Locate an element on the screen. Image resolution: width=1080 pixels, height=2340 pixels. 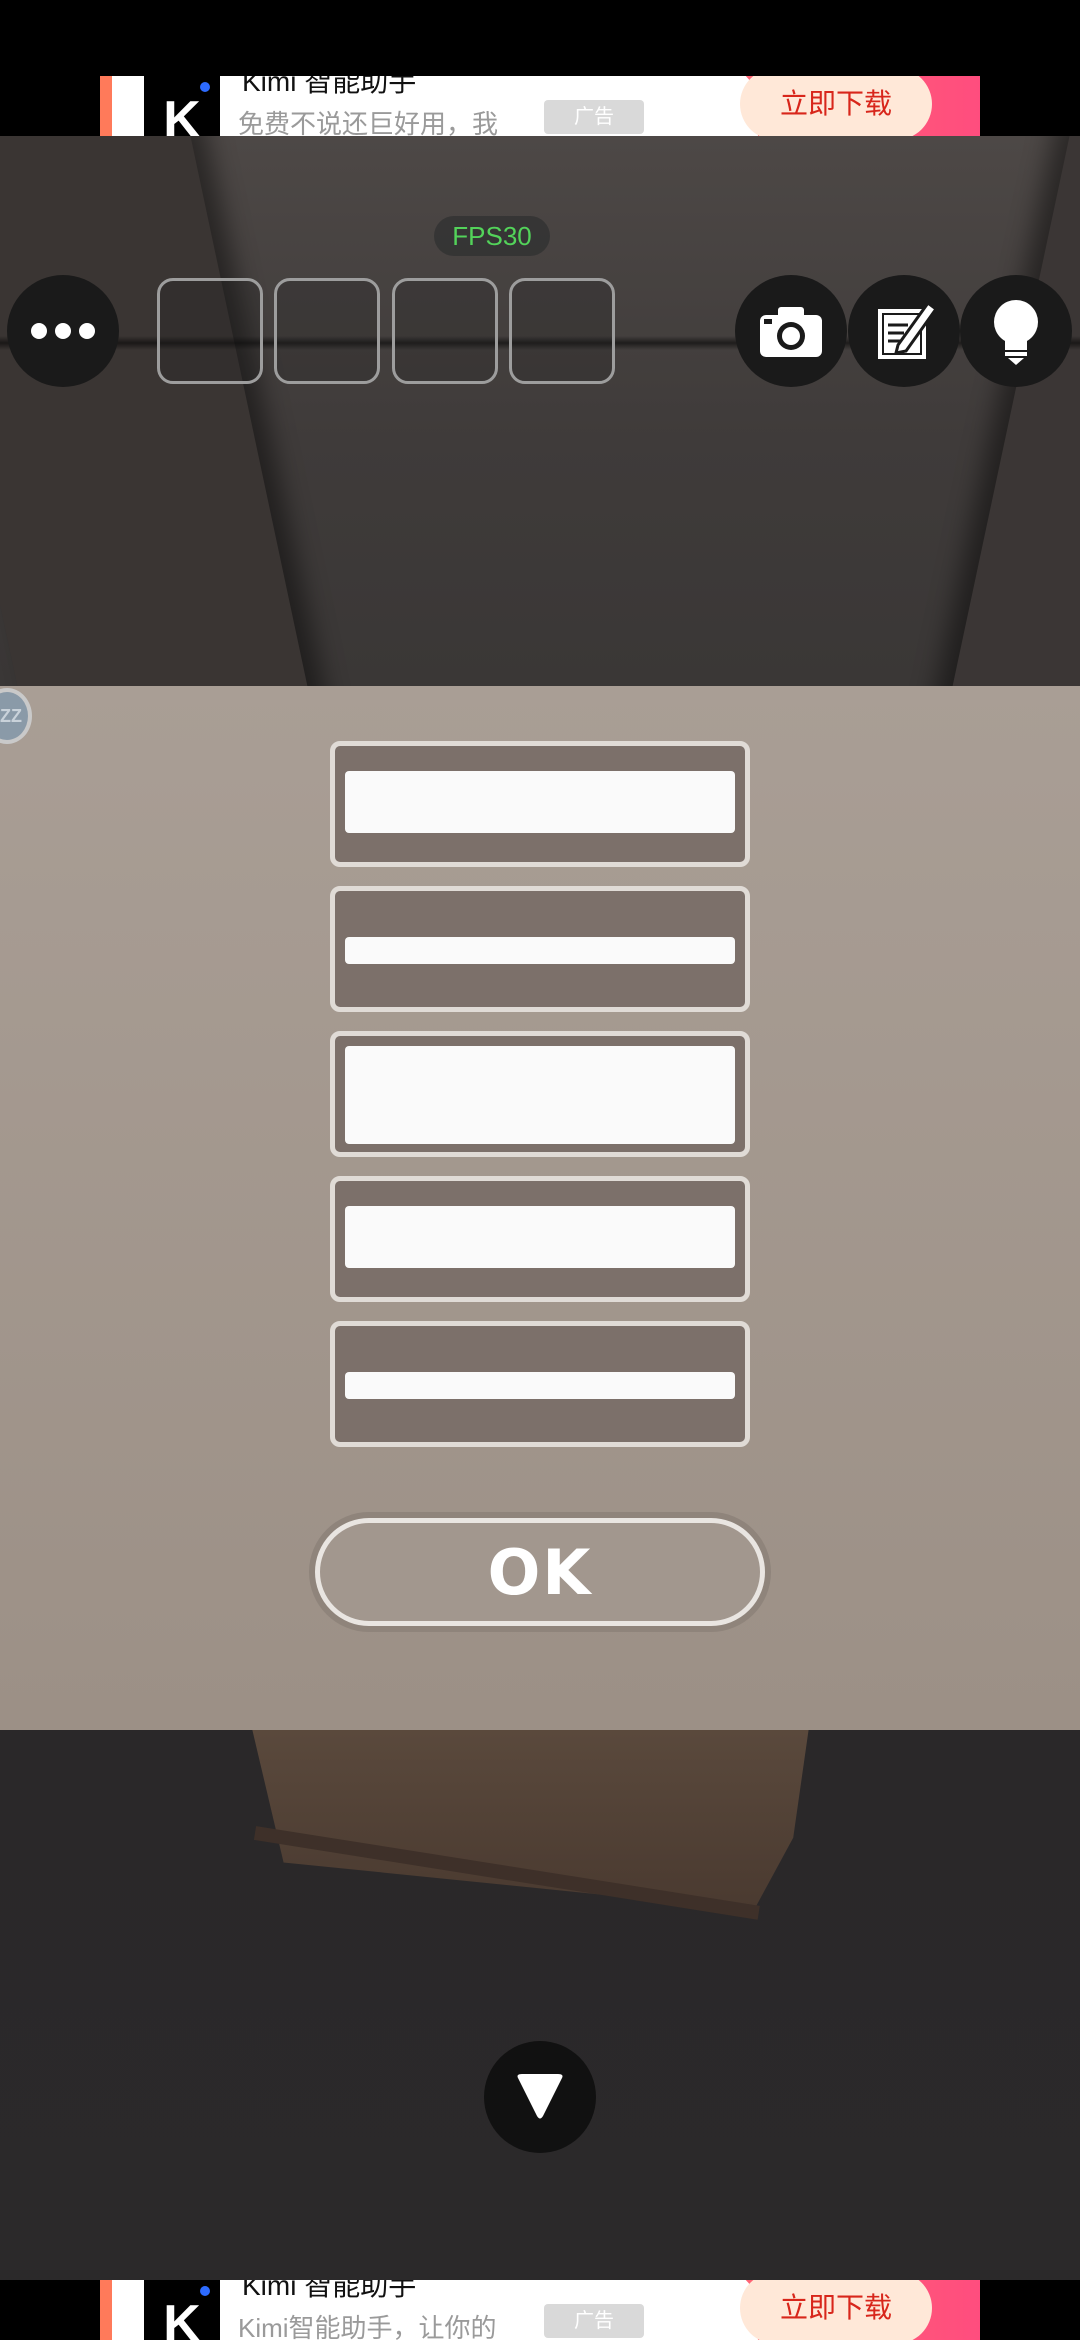
ok-button-face: OK is located at coordinates (540, 1572).